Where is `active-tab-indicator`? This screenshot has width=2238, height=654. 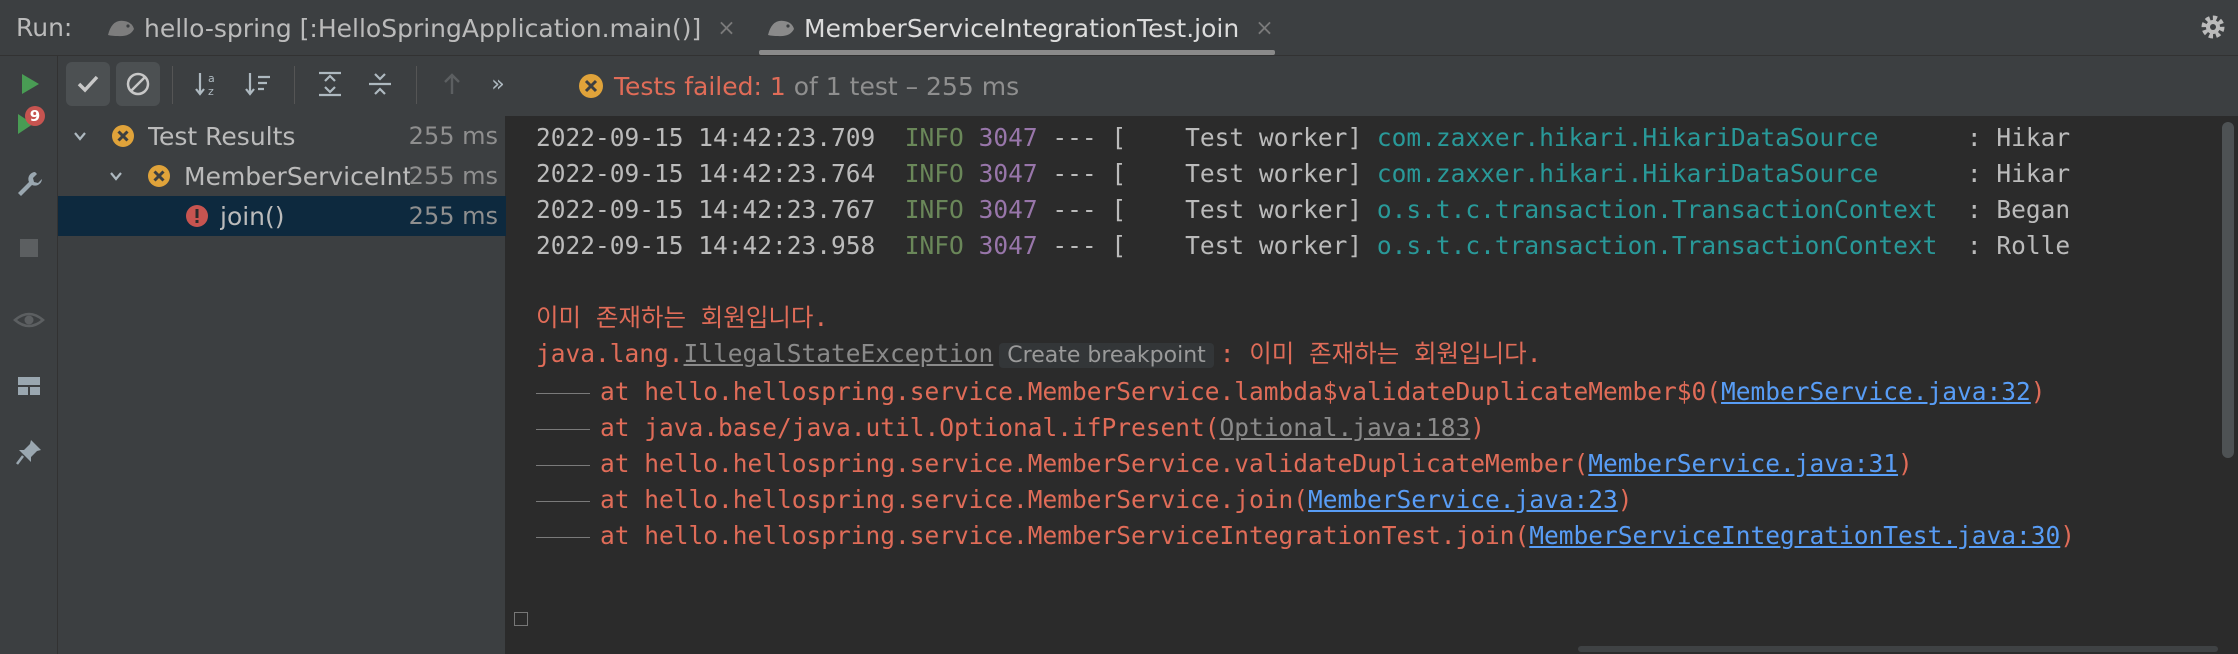
active-tab-indicator is located at coordinates (1017, 52).